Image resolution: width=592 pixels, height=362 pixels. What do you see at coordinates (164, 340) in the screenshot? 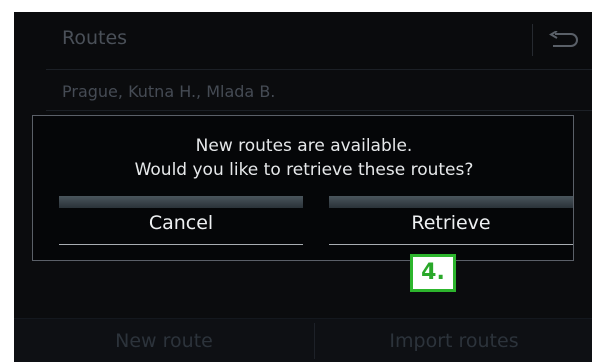
I see `new-route-button: New route` at bounding box center [164, 340].